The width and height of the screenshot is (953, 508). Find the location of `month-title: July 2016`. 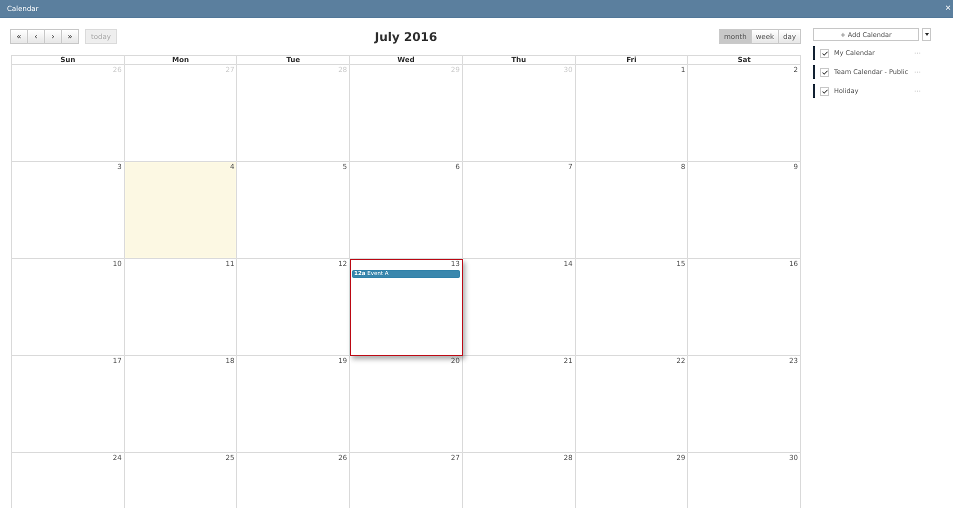

month-title: July 2016 is located at coordinates (406, 37).